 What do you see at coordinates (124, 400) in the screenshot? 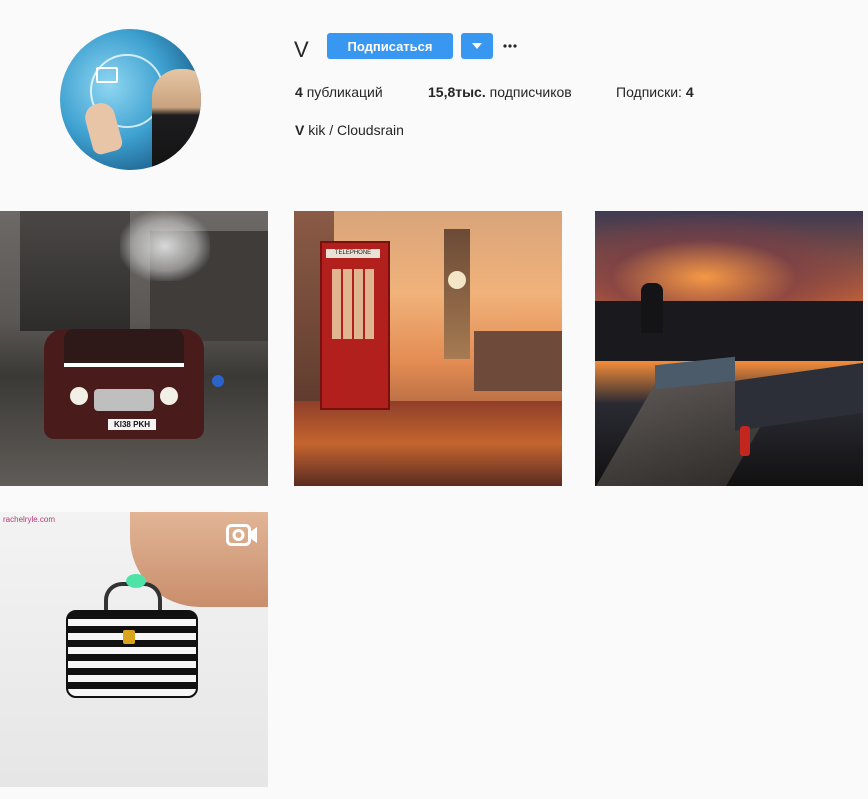
I see `car-grill` at bounding box center [124, 400].